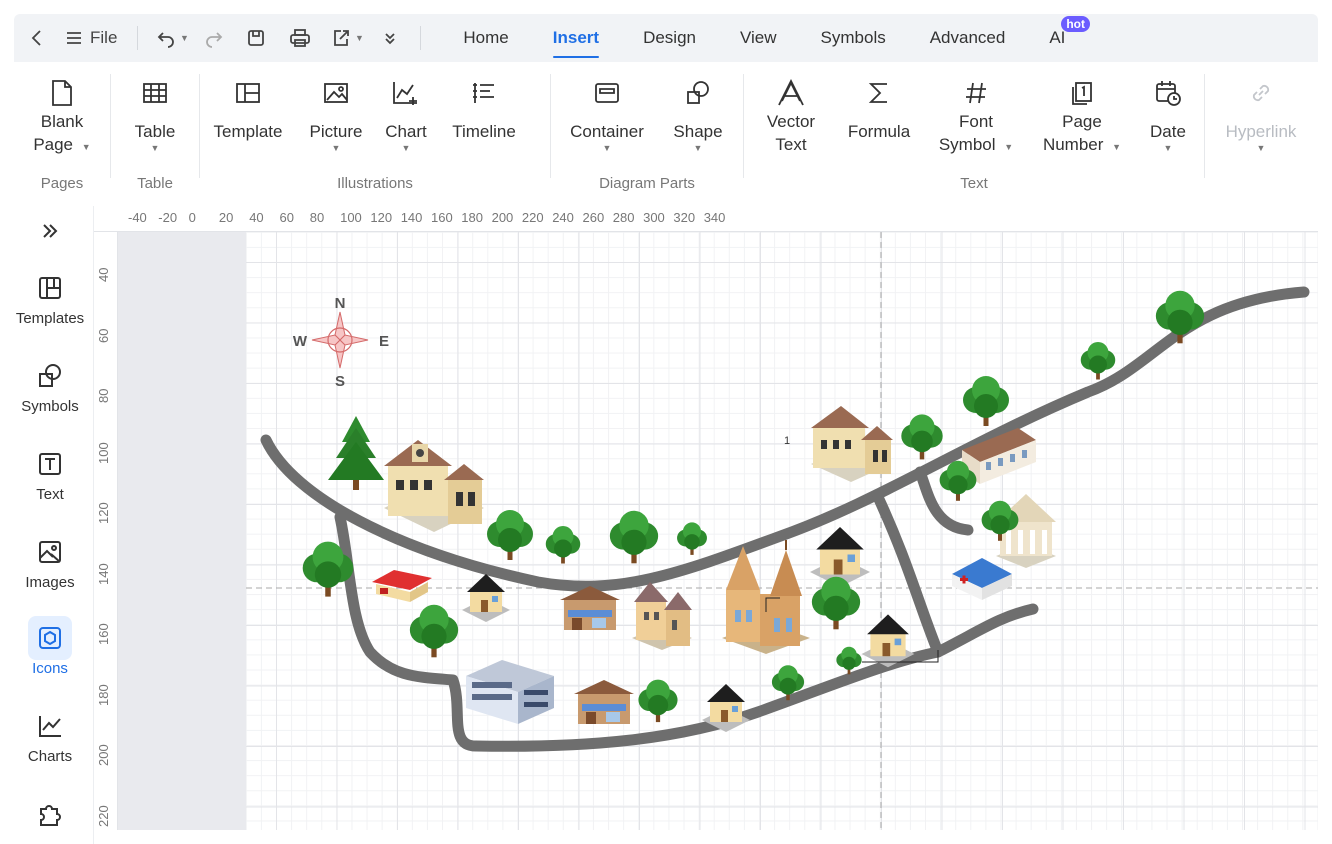 This screenshot has height=844, width=1332. Describe the element at coordinates (50, 296) in the screenshot. I see `sidebar-item-templates: Templates` at that location.